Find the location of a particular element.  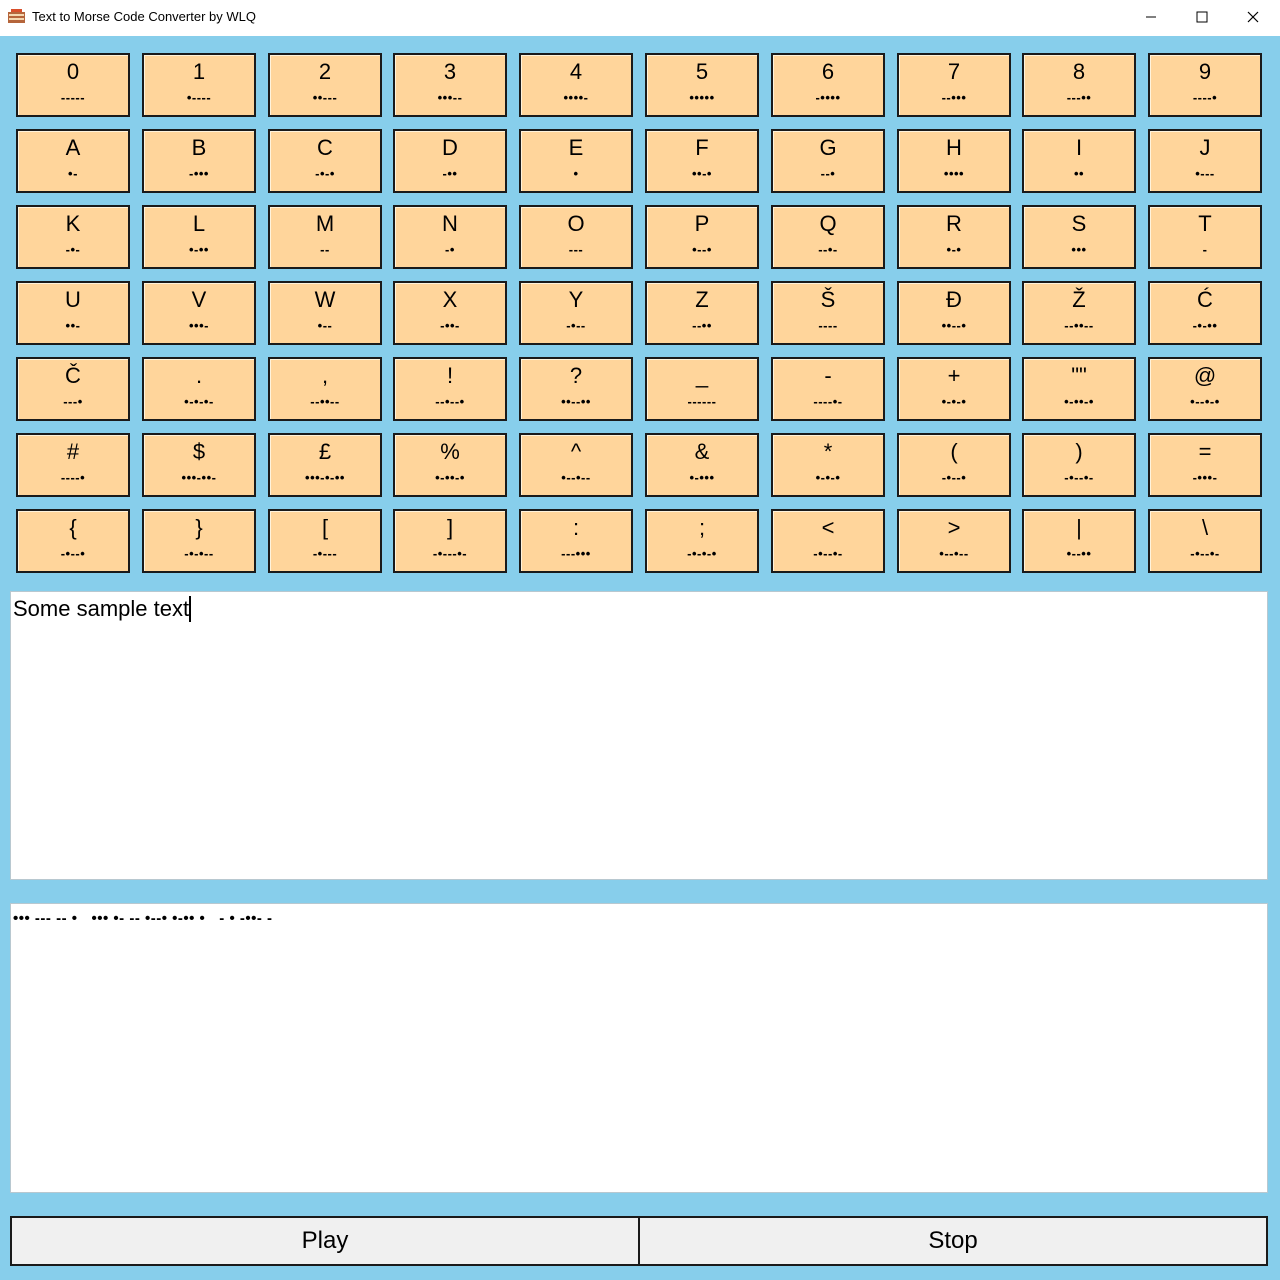

morse-key: @ •--•-• is located at coordinates (1205, 389).